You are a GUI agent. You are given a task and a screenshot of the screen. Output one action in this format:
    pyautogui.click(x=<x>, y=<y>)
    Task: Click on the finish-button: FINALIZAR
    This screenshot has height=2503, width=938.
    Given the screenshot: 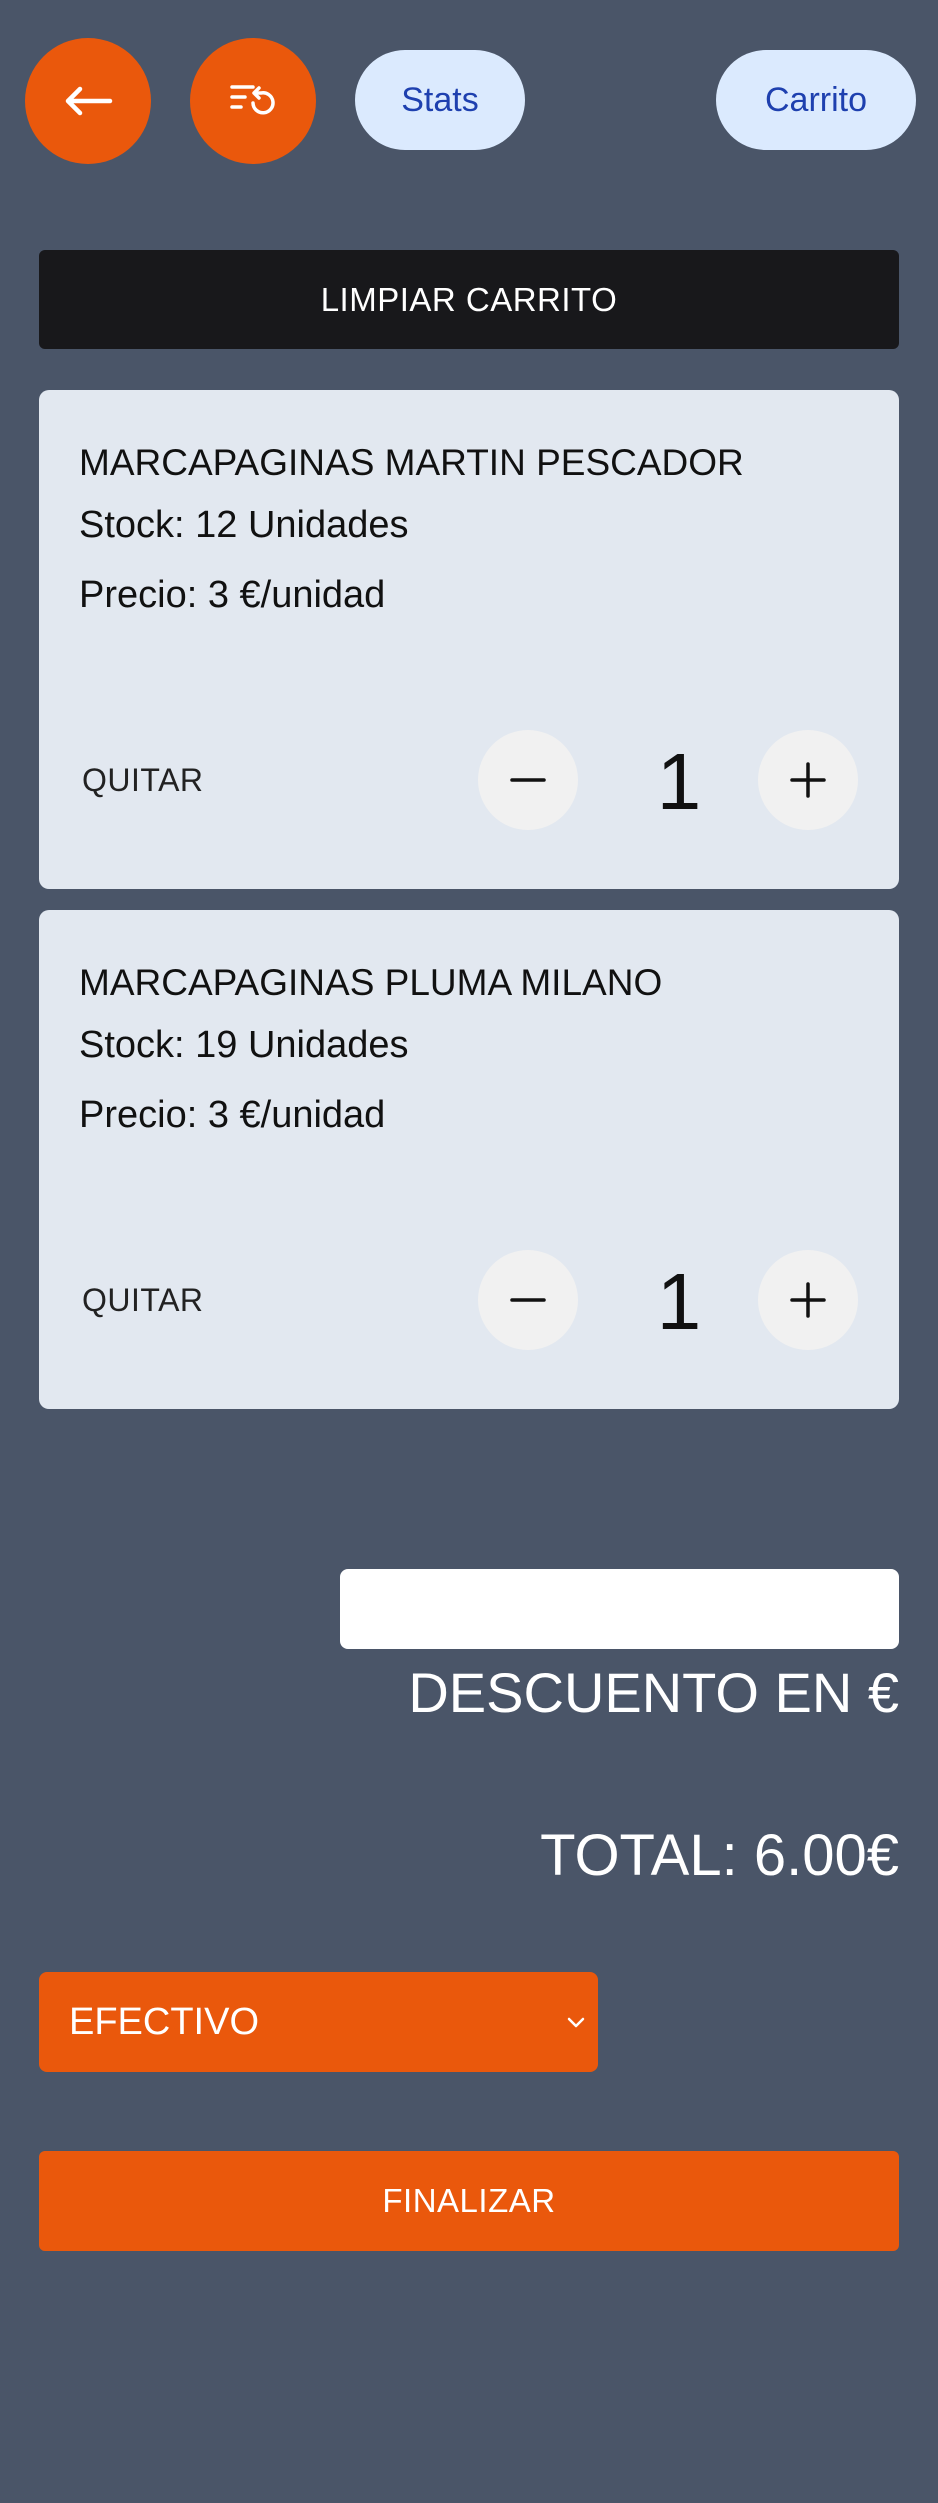 What is the action you would take?
    pyautogui.click(x=469, y=2201)
    